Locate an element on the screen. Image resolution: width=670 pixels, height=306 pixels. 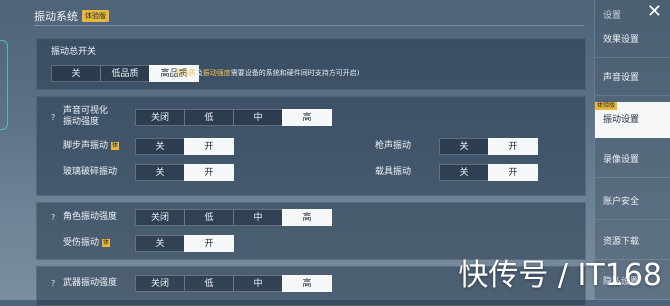
master-switch-panel: 振动总开关 关 低品质 高品质 is located at coordinates (311, 64).